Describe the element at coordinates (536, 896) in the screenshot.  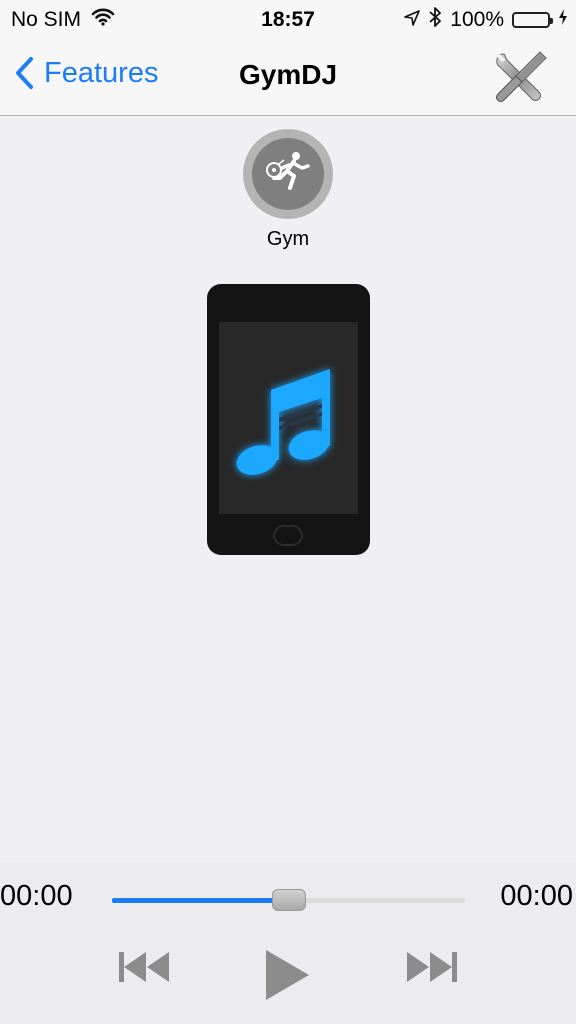
I see `total-time: 00:00` at that location.